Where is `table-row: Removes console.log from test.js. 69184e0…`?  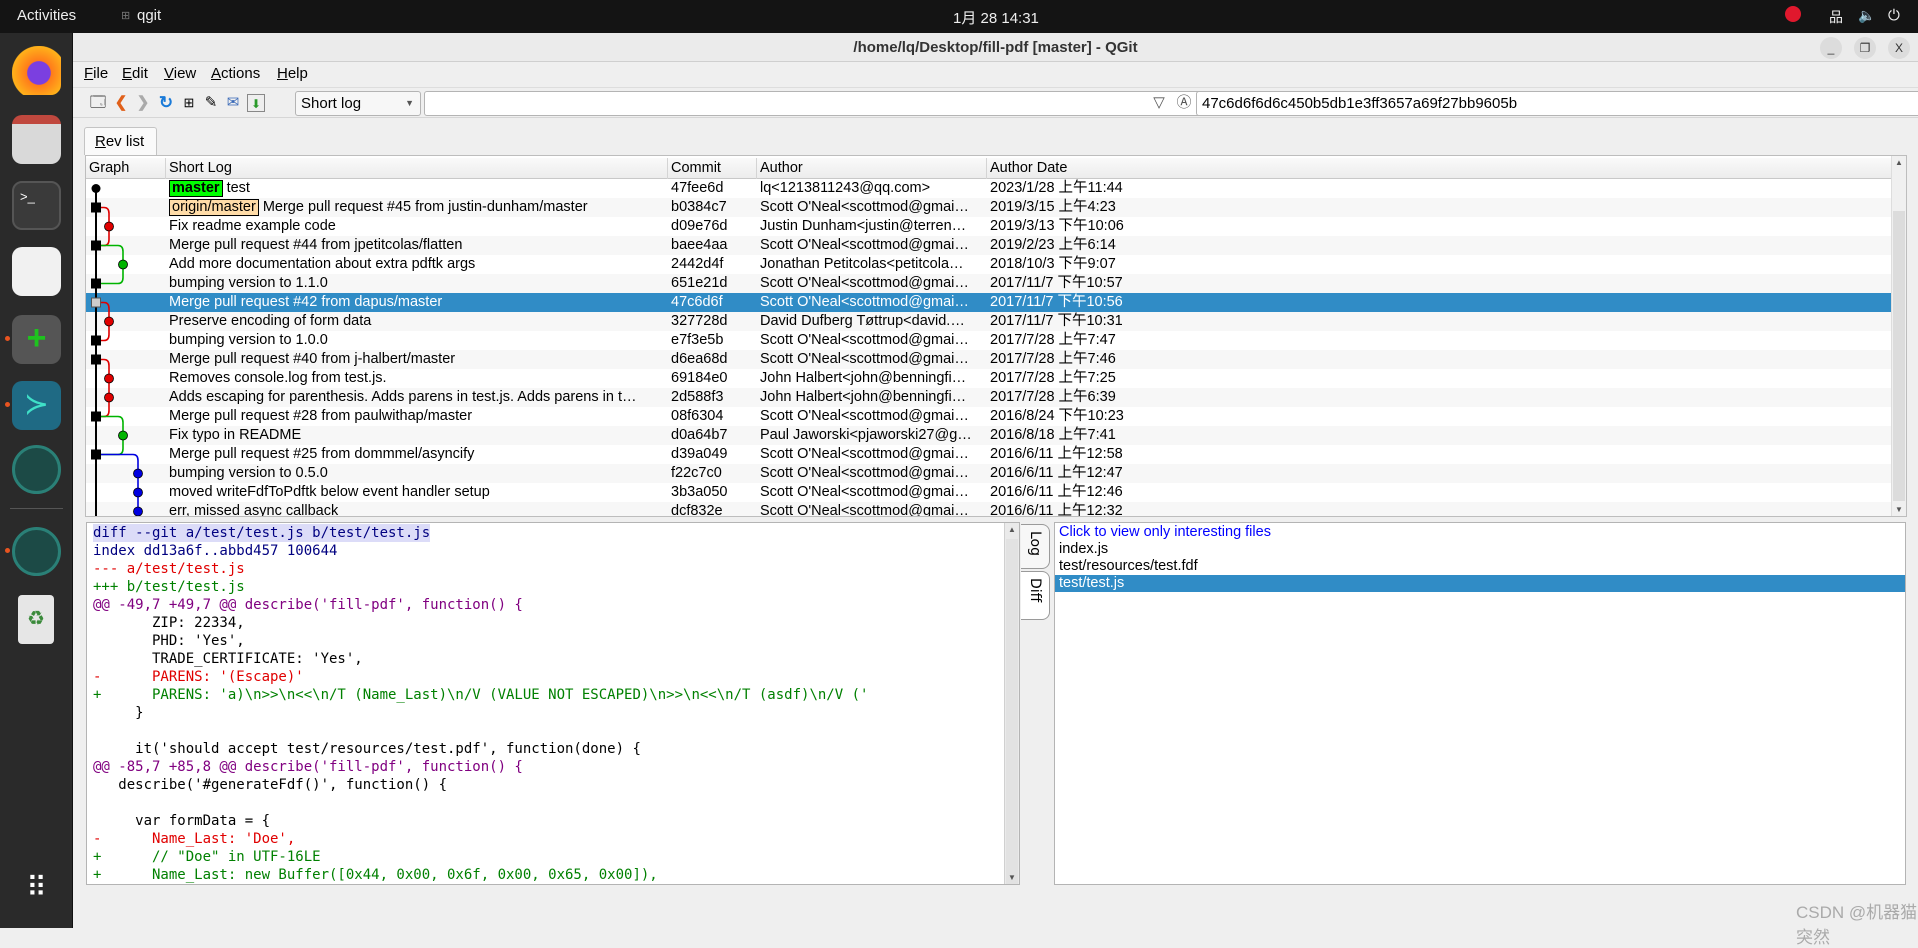 table-row: Removes console.log from test.js. 69184e0… is located at coordinates (989, 378).